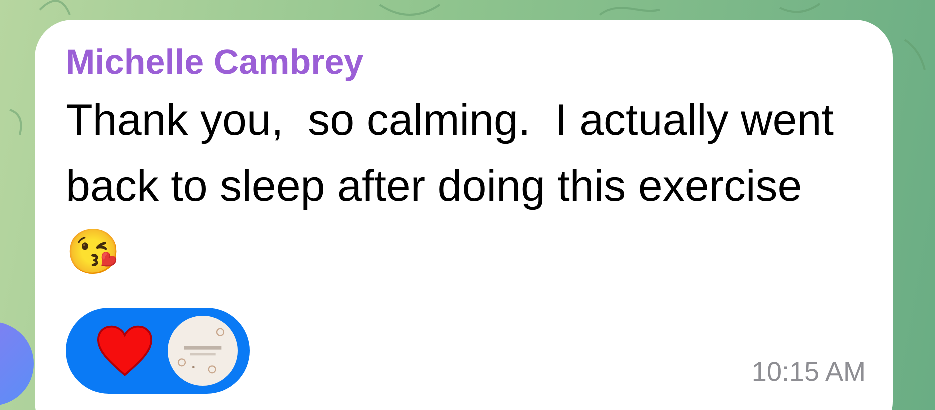  I want to click on sender-name: Michelle Cambrey, so click(464, 63).